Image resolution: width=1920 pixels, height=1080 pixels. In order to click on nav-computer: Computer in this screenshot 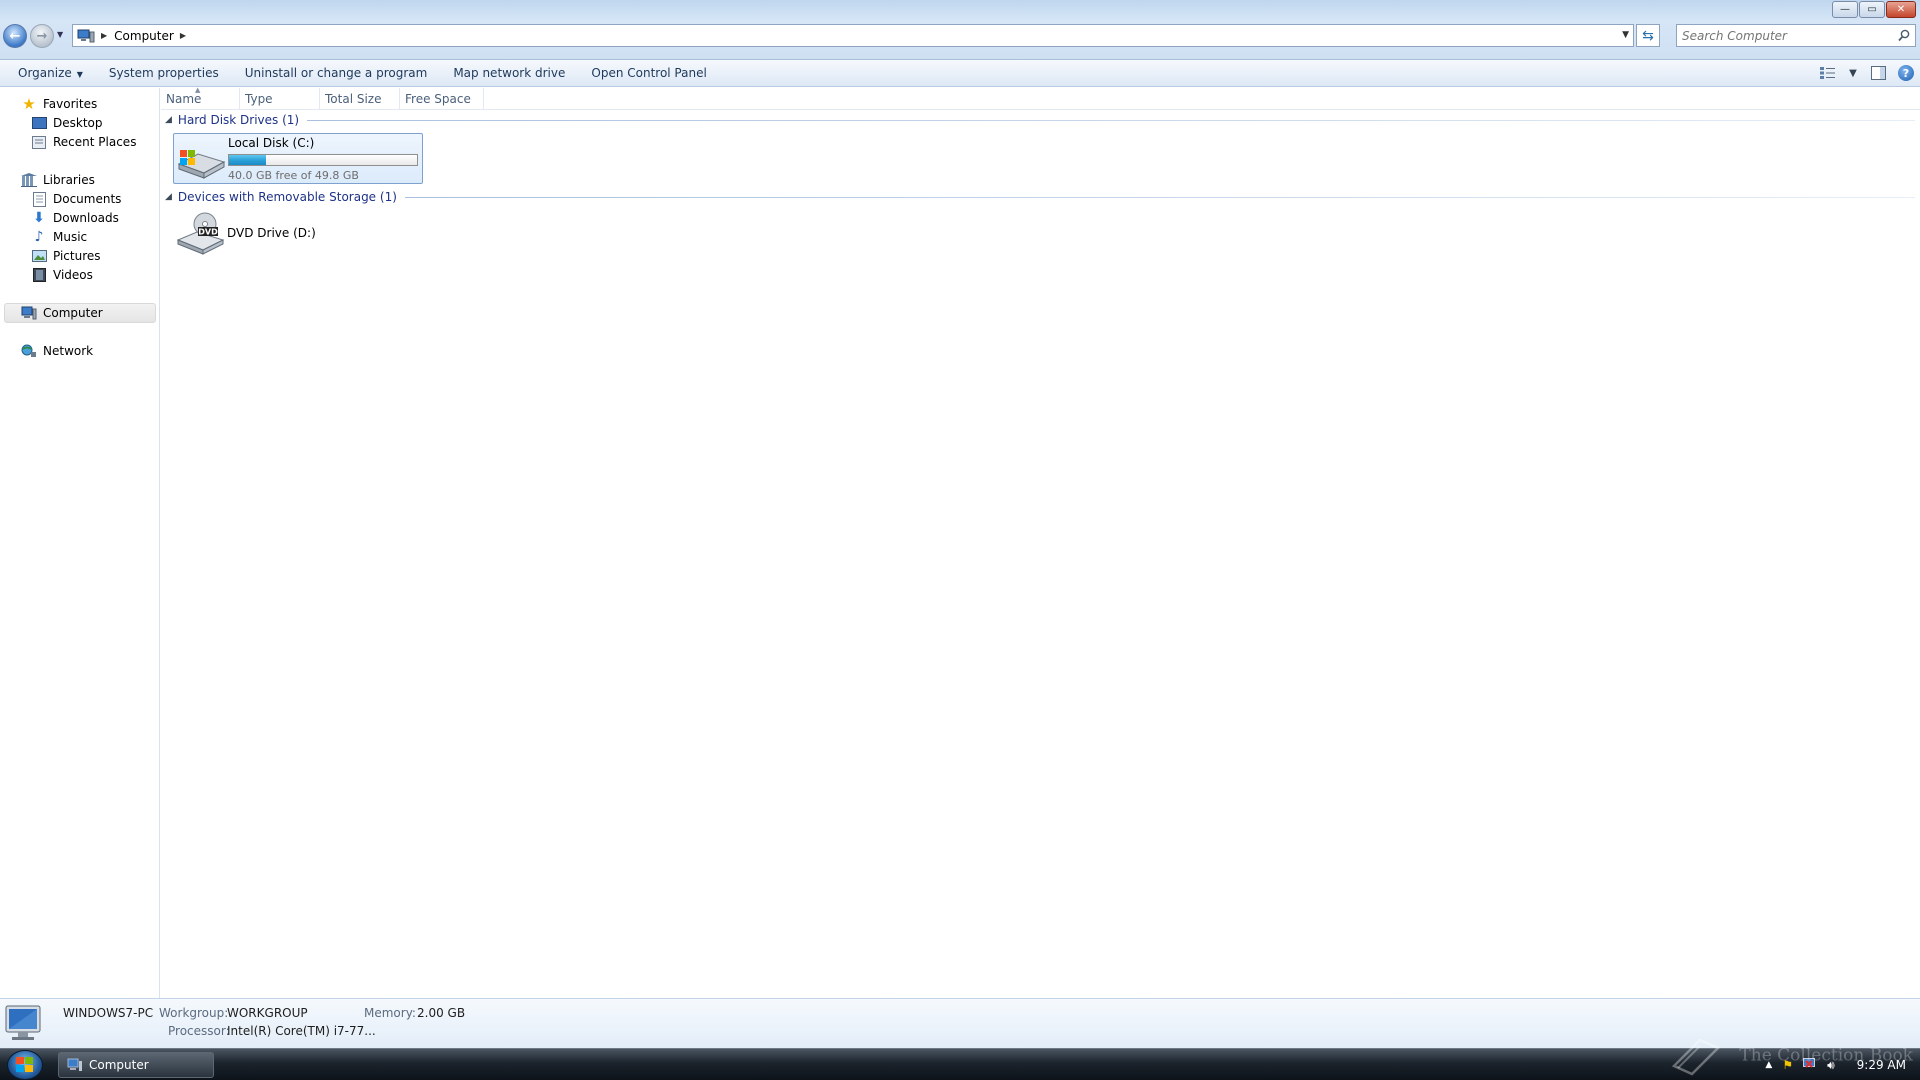, I will do `click(80, 313)`.